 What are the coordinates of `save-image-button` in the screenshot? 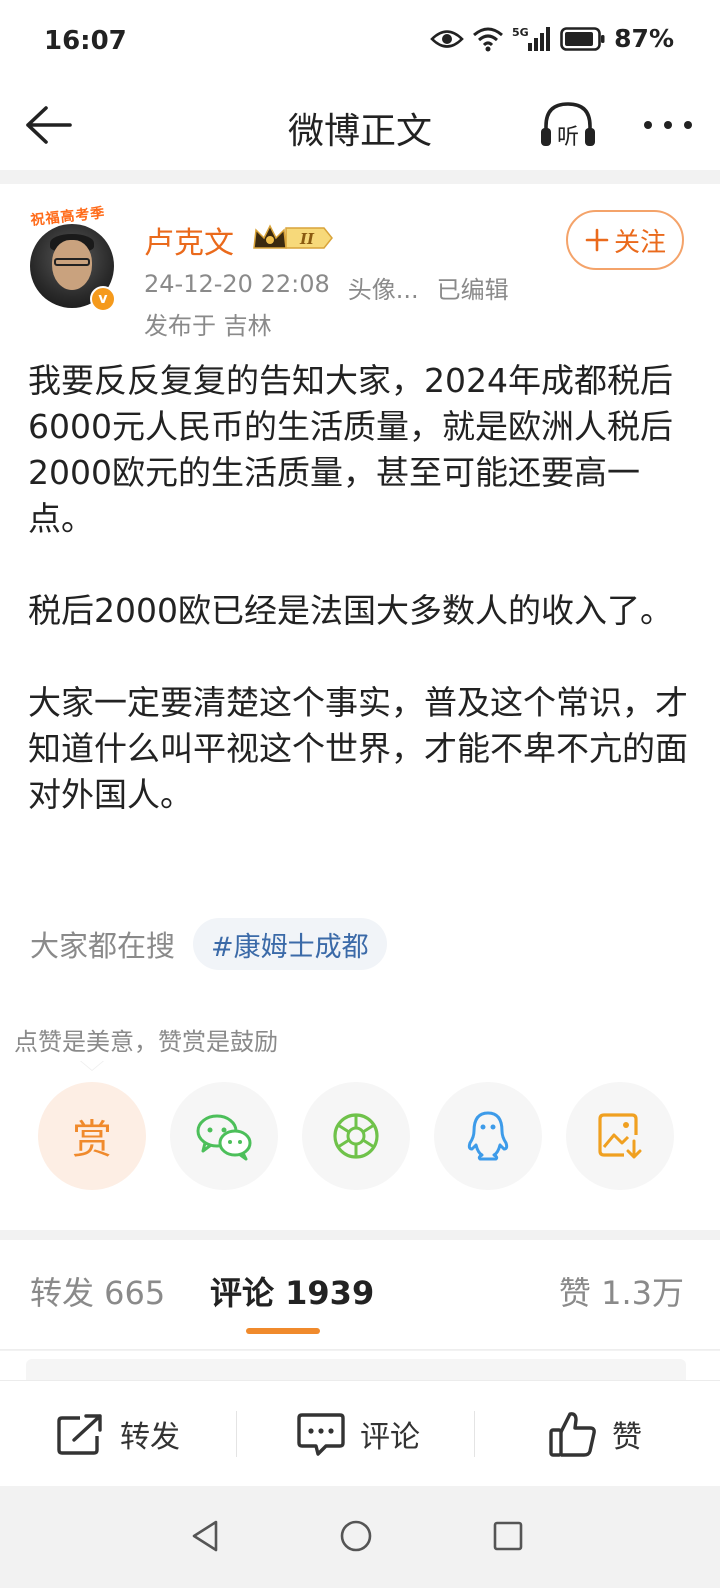 It's located at (620, 1136).